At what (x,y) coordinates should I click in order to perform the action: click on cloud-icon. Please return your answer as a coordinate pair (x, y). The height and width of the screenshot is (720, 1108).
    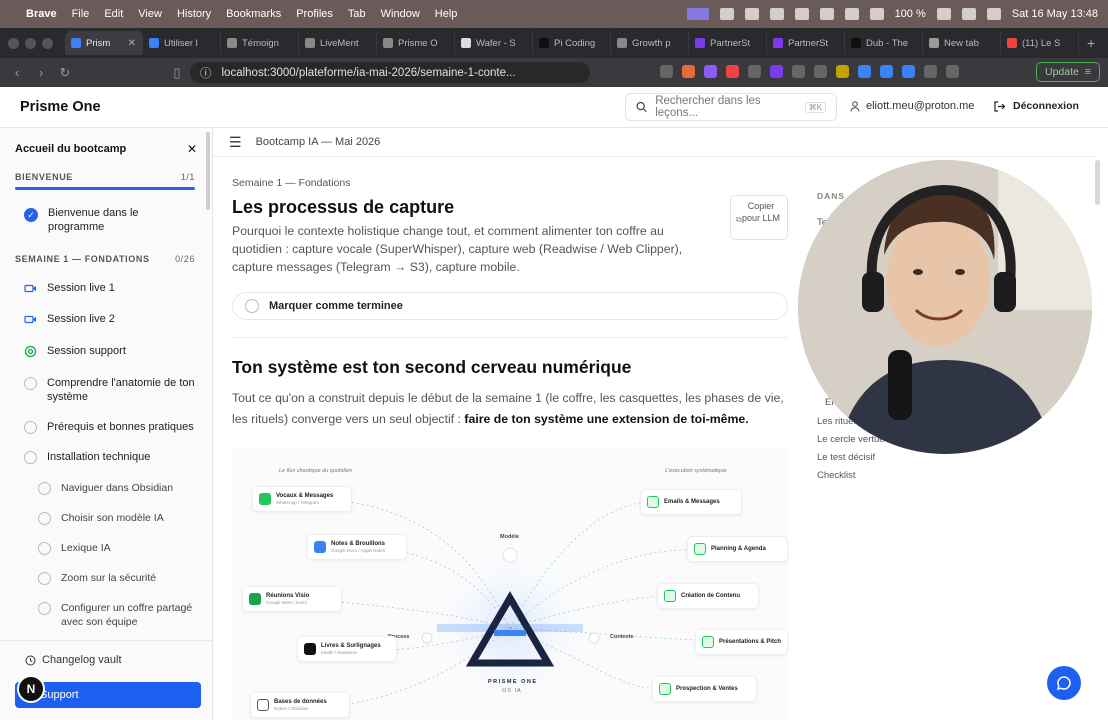
    Looking at the image, I should click on (776, 14).